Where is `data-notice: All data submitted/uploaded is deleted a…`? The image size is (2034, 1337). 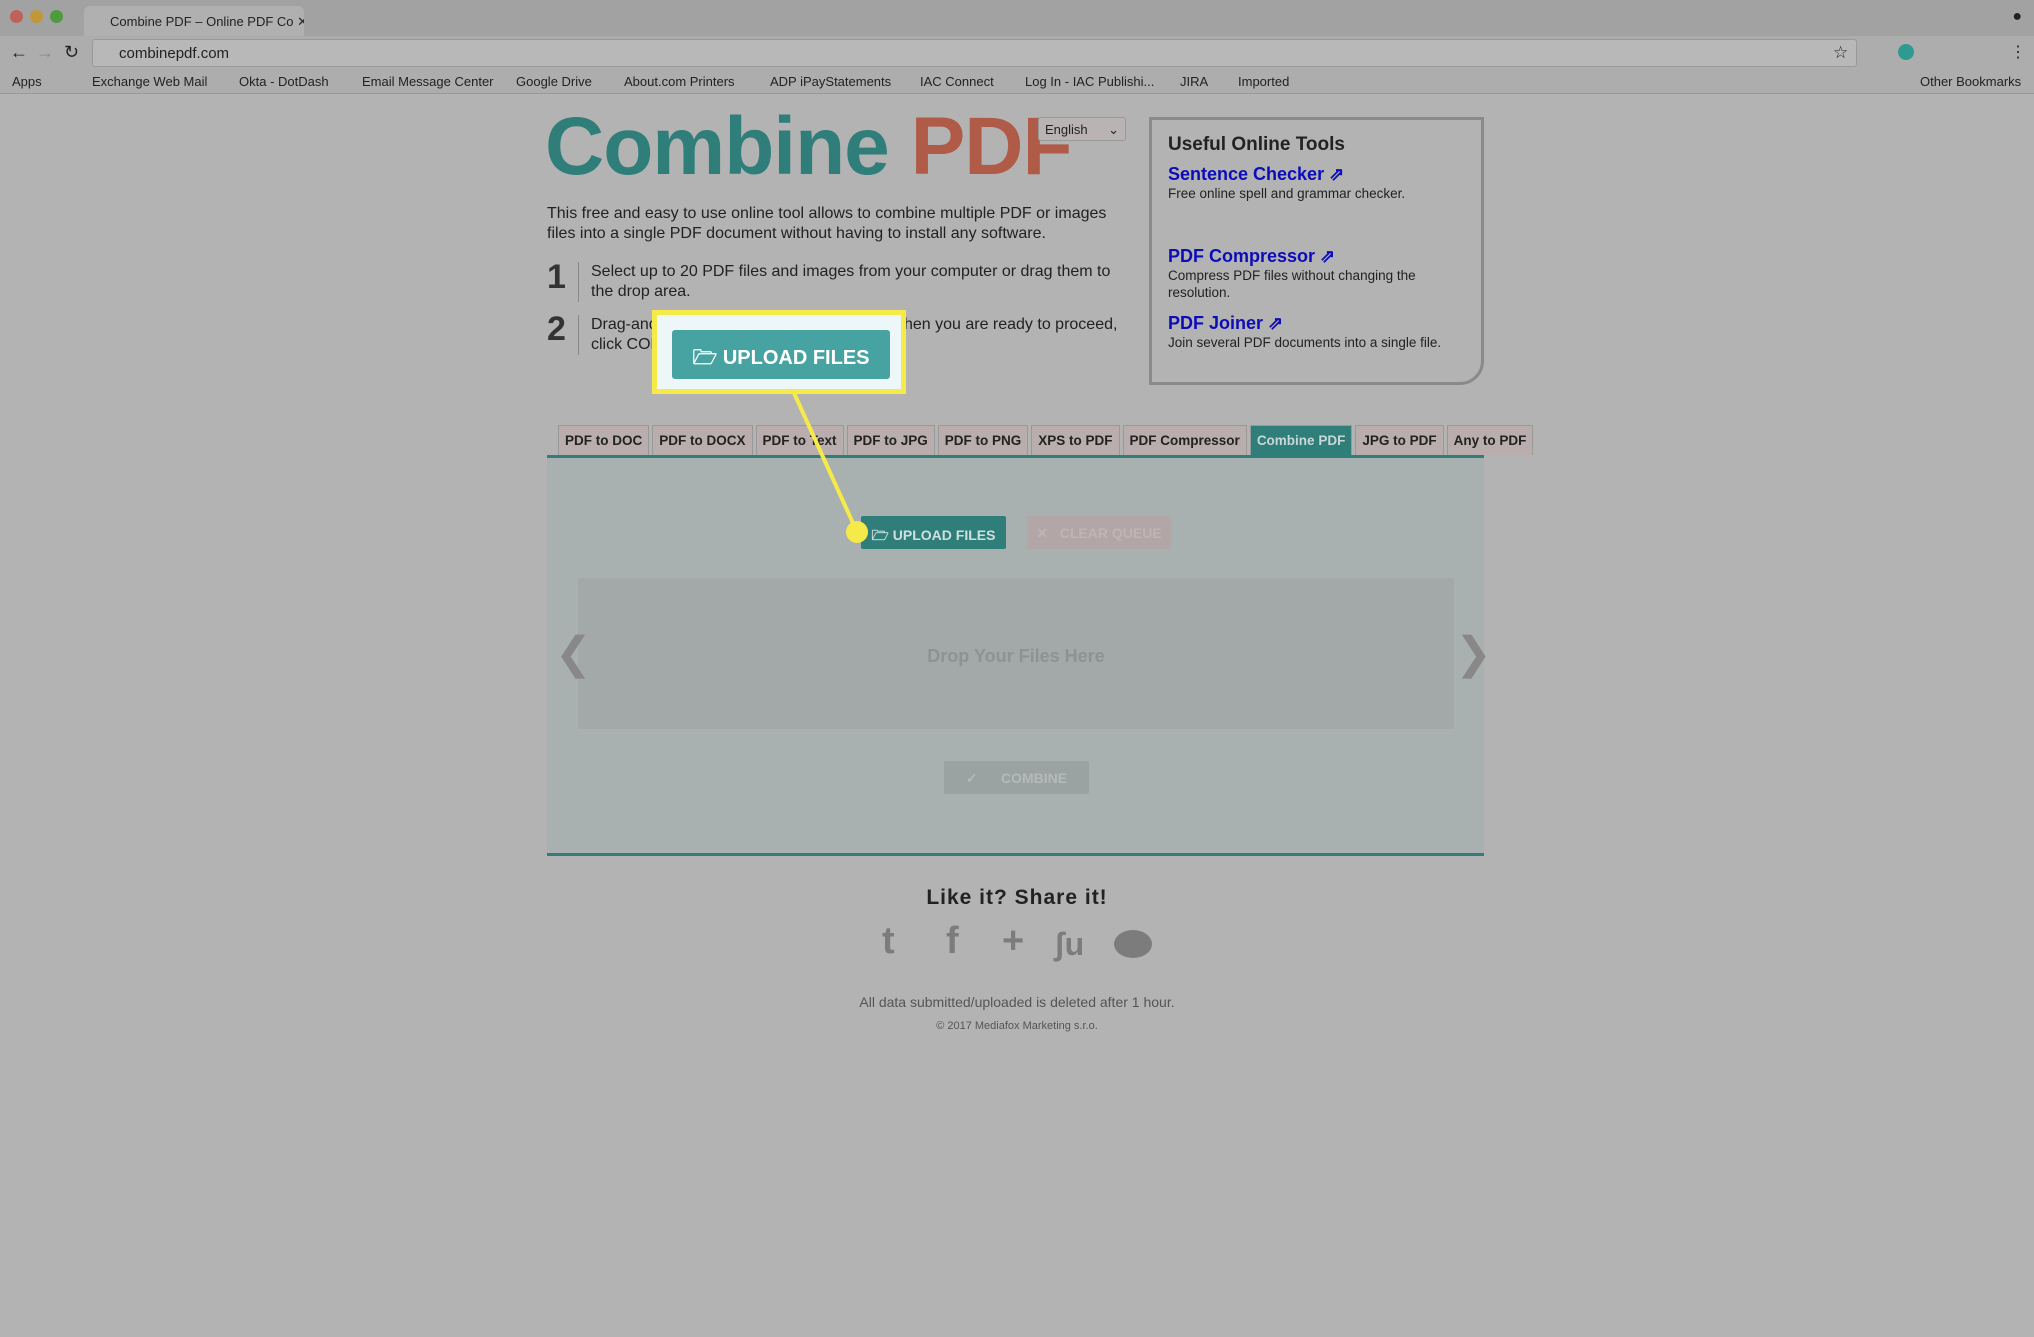
data-notice: All data submitted/uploaded is deleted a… is located at coordinates (1017, 1002).